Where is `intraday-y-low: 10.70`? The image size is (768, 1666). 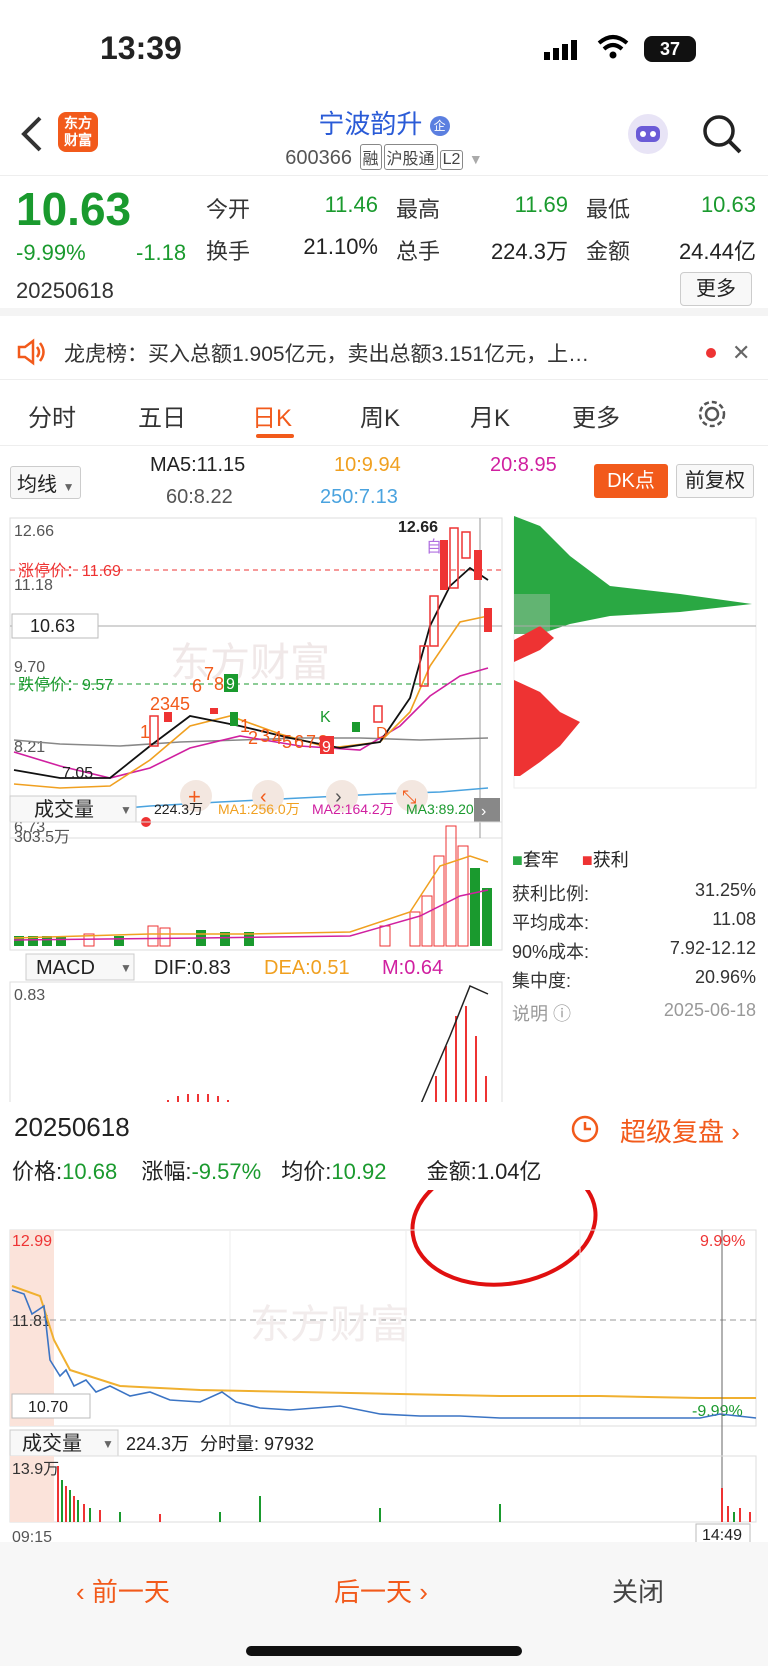 intraday-y-low: 10.70 is located at coordinates (48, 1407).